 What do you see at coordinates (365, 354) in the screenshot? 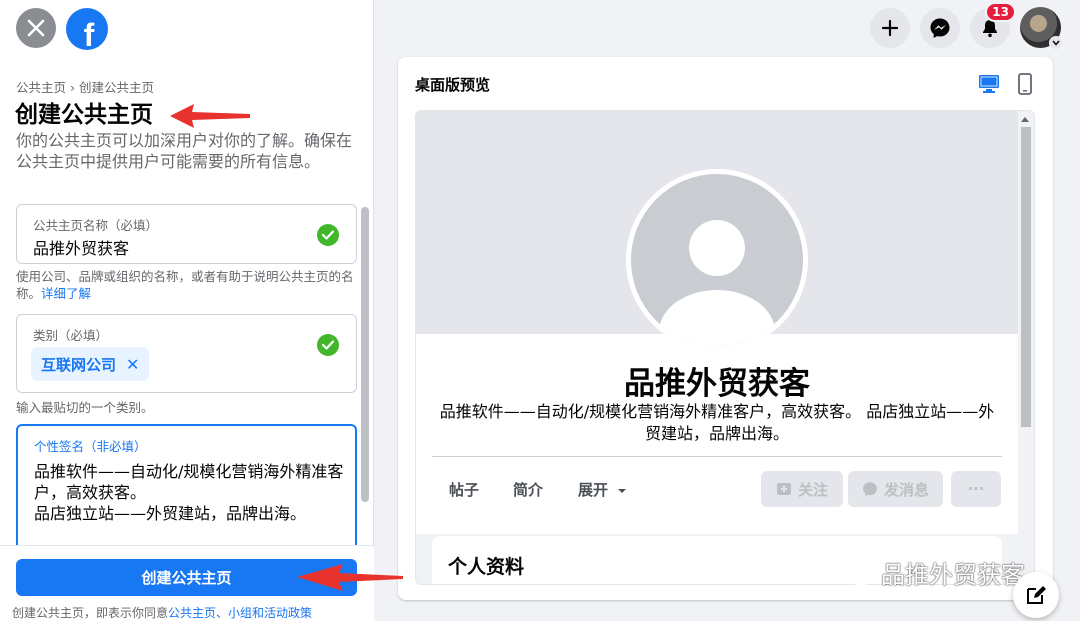
I see `form-scrollbar` at bounding box center [365, 354].